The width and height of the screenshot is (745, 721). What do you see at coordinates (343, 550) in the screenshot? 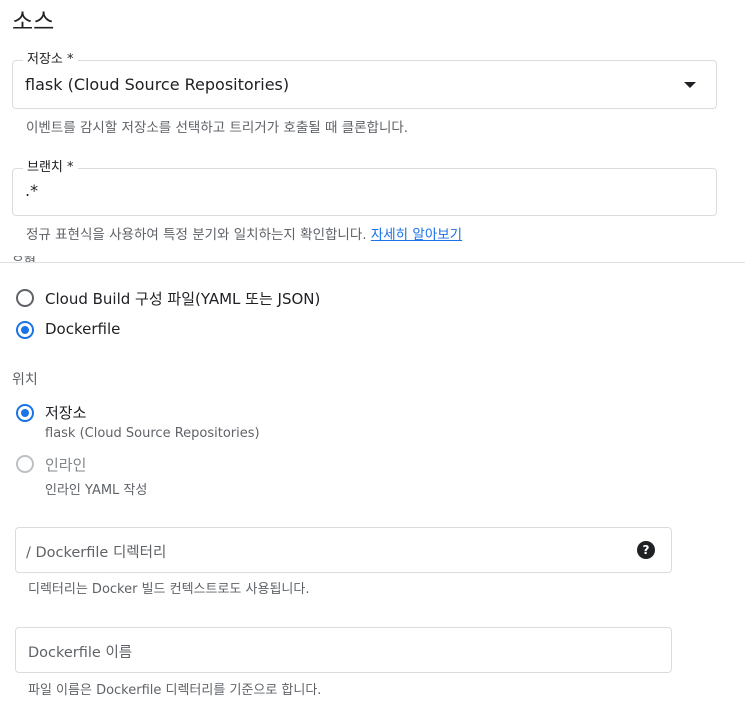
I see `dockerfile-directory-input: / Dockerfile 디렉터리 ?` at bounding box center [343, 550].